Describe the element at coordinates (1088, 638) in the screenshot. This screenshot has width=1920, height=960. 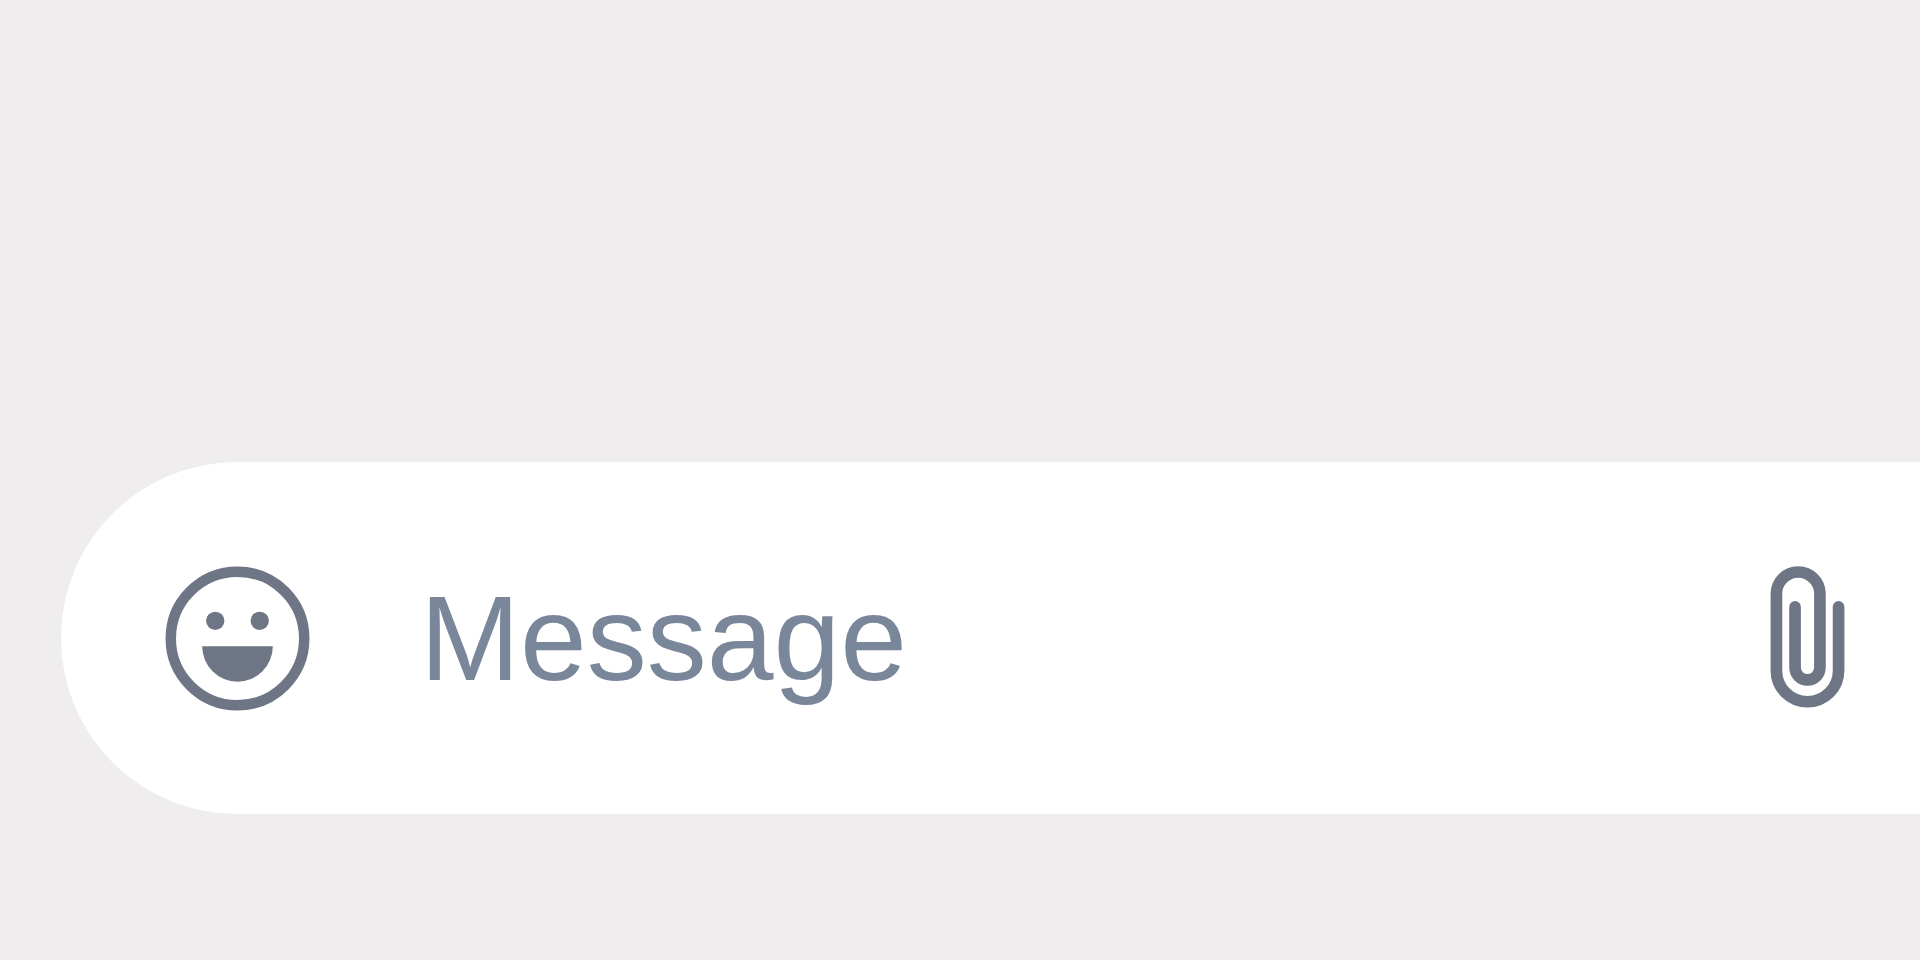
I see `message-input: Message` at that location.